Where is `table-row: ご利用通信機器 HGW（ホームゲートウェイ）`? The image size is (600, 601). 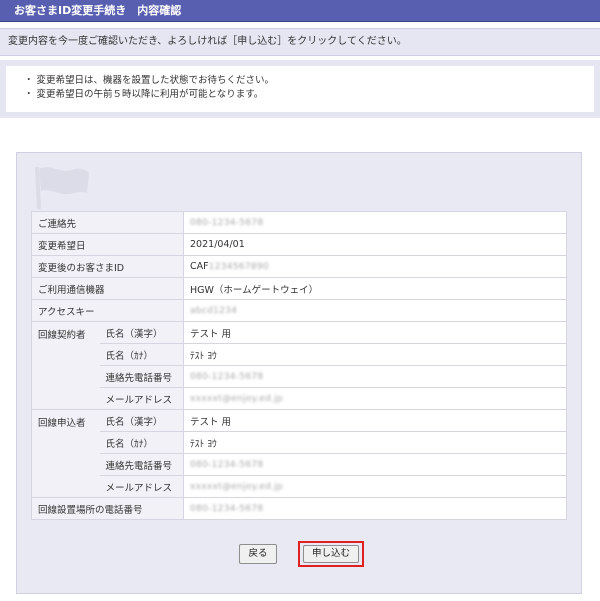 table-row: ご利用通信機器 HGW（ホームゲートウェイ） is located at coordinates (299, 288).